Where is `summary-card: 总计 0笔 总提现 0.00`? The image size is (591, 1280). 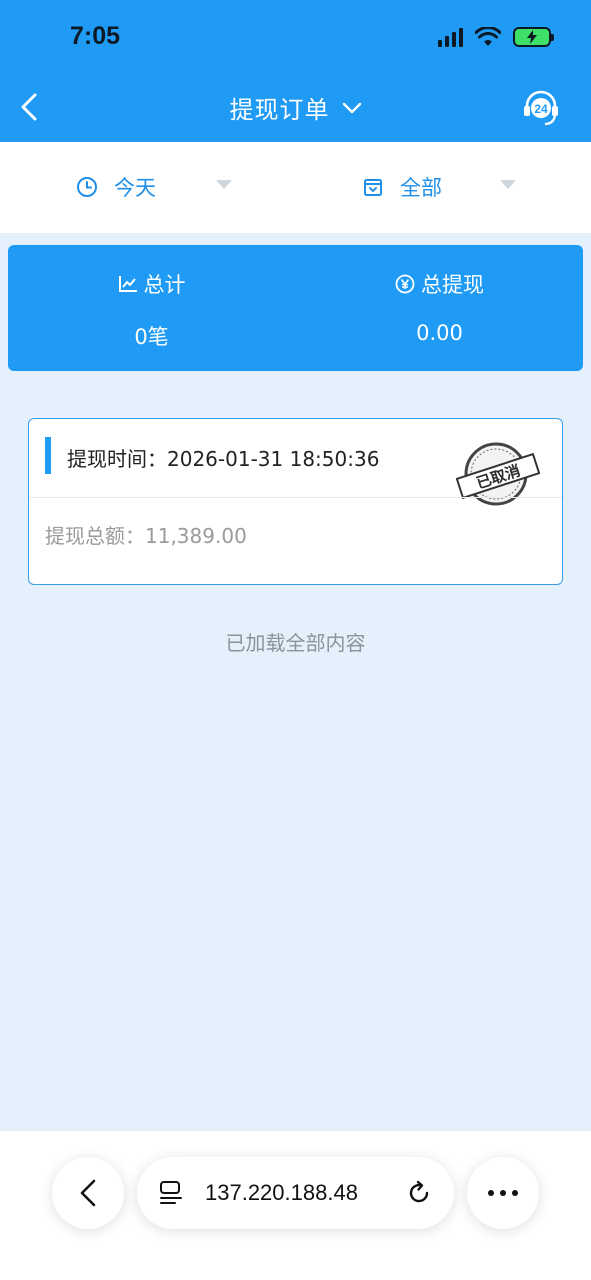
summary-card: 总计 0笔 总提现 0.00 is located at coordinates (295, 308).